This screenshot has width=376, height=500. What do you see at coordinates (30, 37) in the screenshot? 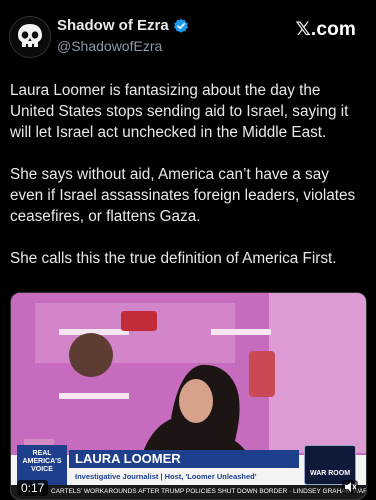
I see `skull-avatar-icon` at bounding box center [30, 37].